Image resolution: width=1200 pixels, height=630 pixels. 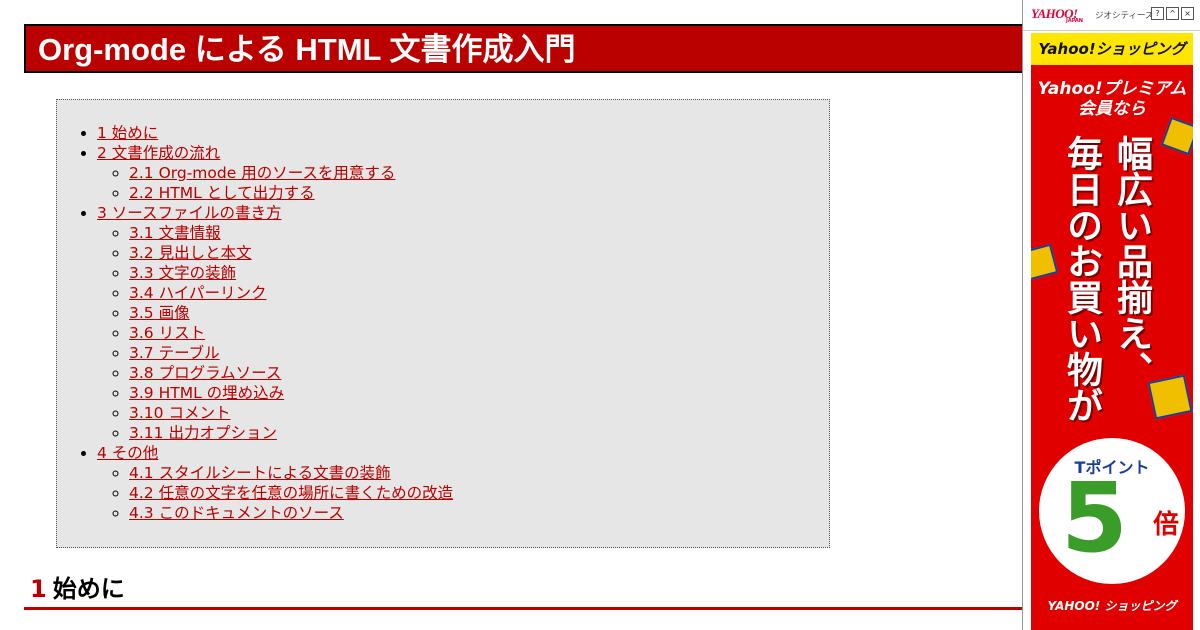 I want to click on toc-sublink: 4.3 このドキュメントのソース, so click(x=236, y=513).